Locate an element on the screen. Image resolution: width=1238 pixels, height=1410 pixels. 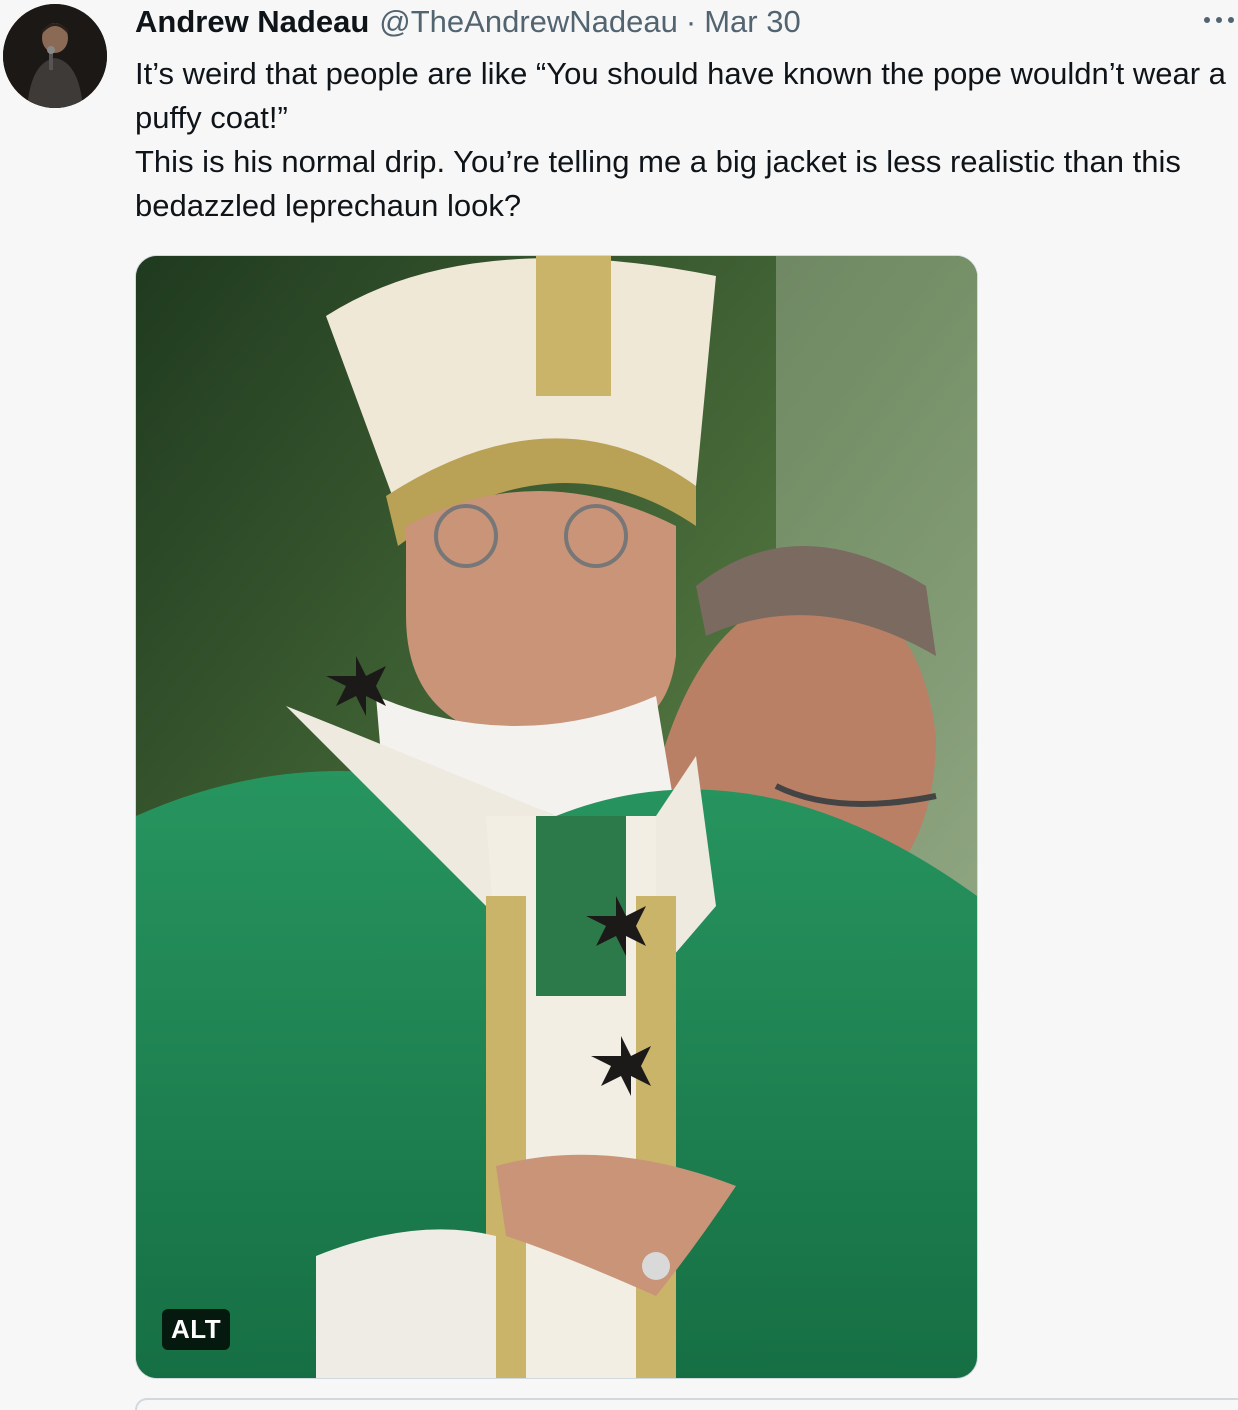
tweet-date: Mar 30 is located at coordinates (752, 22).